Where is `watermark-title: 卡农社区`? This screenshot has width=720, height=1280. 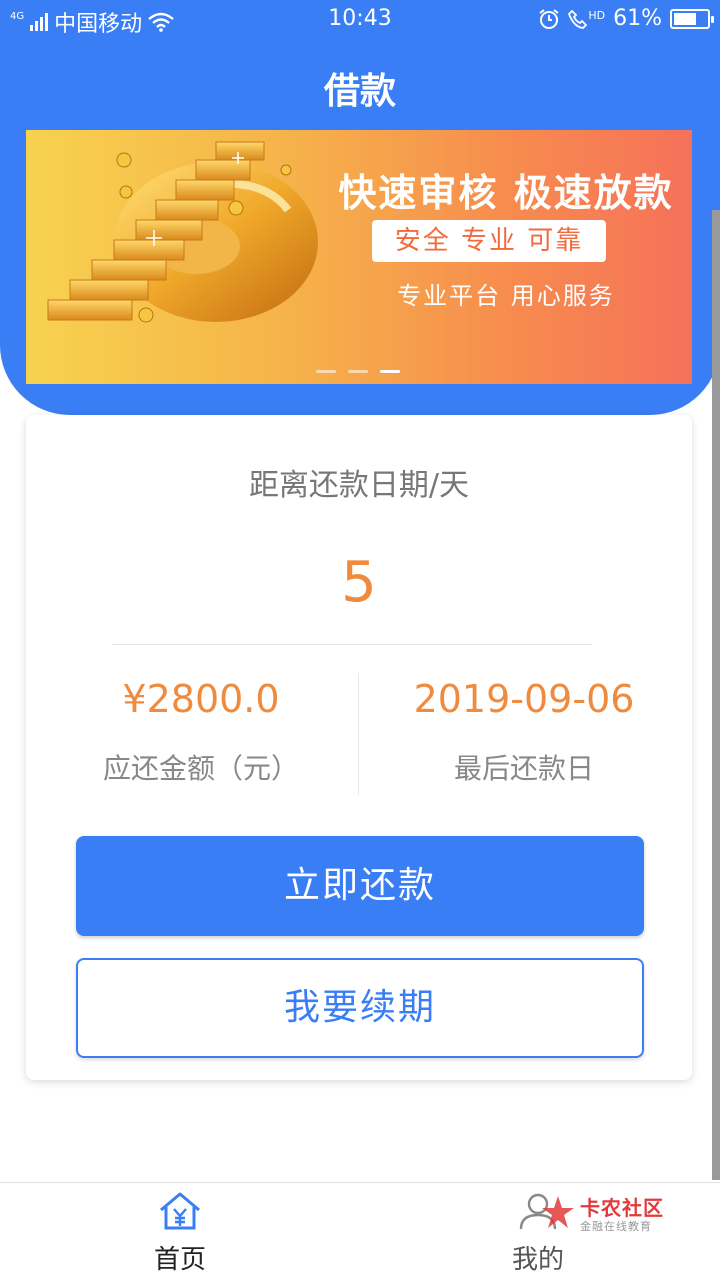 watermark-title: 卡农社区 is located at coordinates (622, 1208).